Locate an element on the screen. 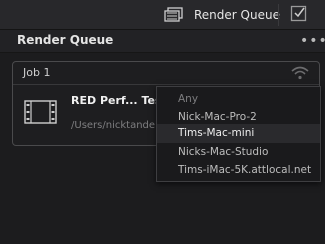  render-queue-icon is located at coordinates (173, 14).